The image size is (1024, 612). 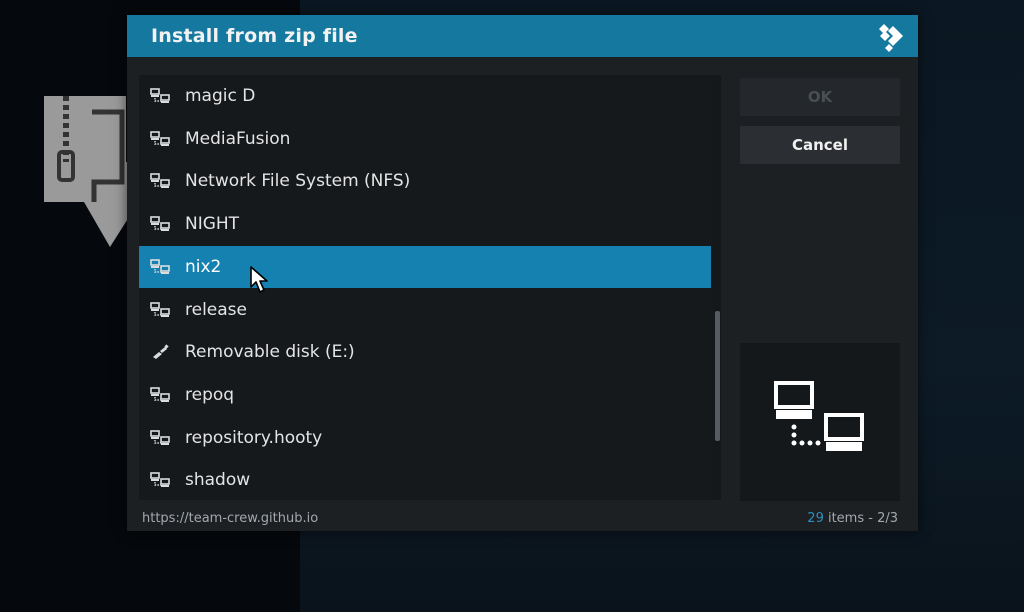 What do you see at coordinates (238, 138) in the screenshot?
I see `list-item-label: MediaFusion` at bounding box center [238, 138].